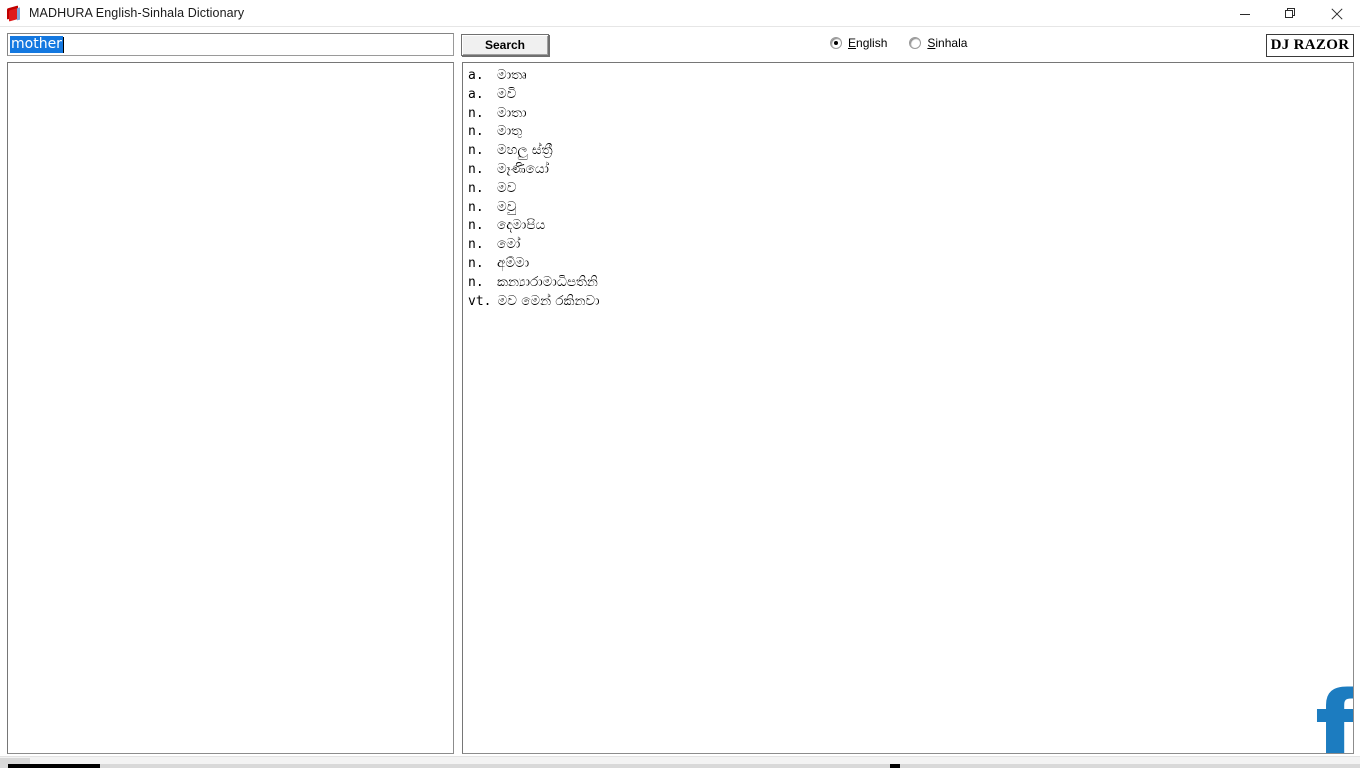 This screenshot has width=1360, height=768. Describe the element at coordinates (548, 300) in the screenshot. I see `definition-term: මව මෙන් රකිනවා` at that location.